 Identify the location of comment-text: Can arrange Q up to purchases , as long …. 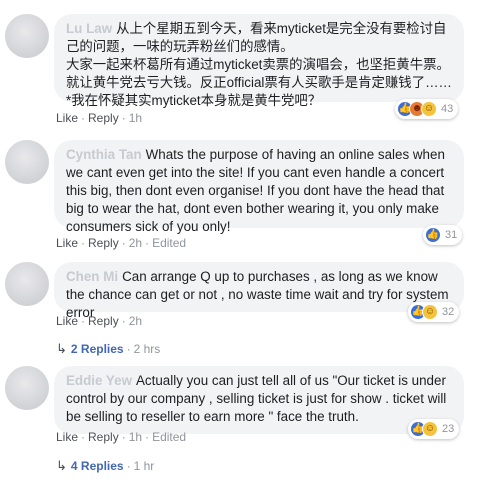
(257, 294).